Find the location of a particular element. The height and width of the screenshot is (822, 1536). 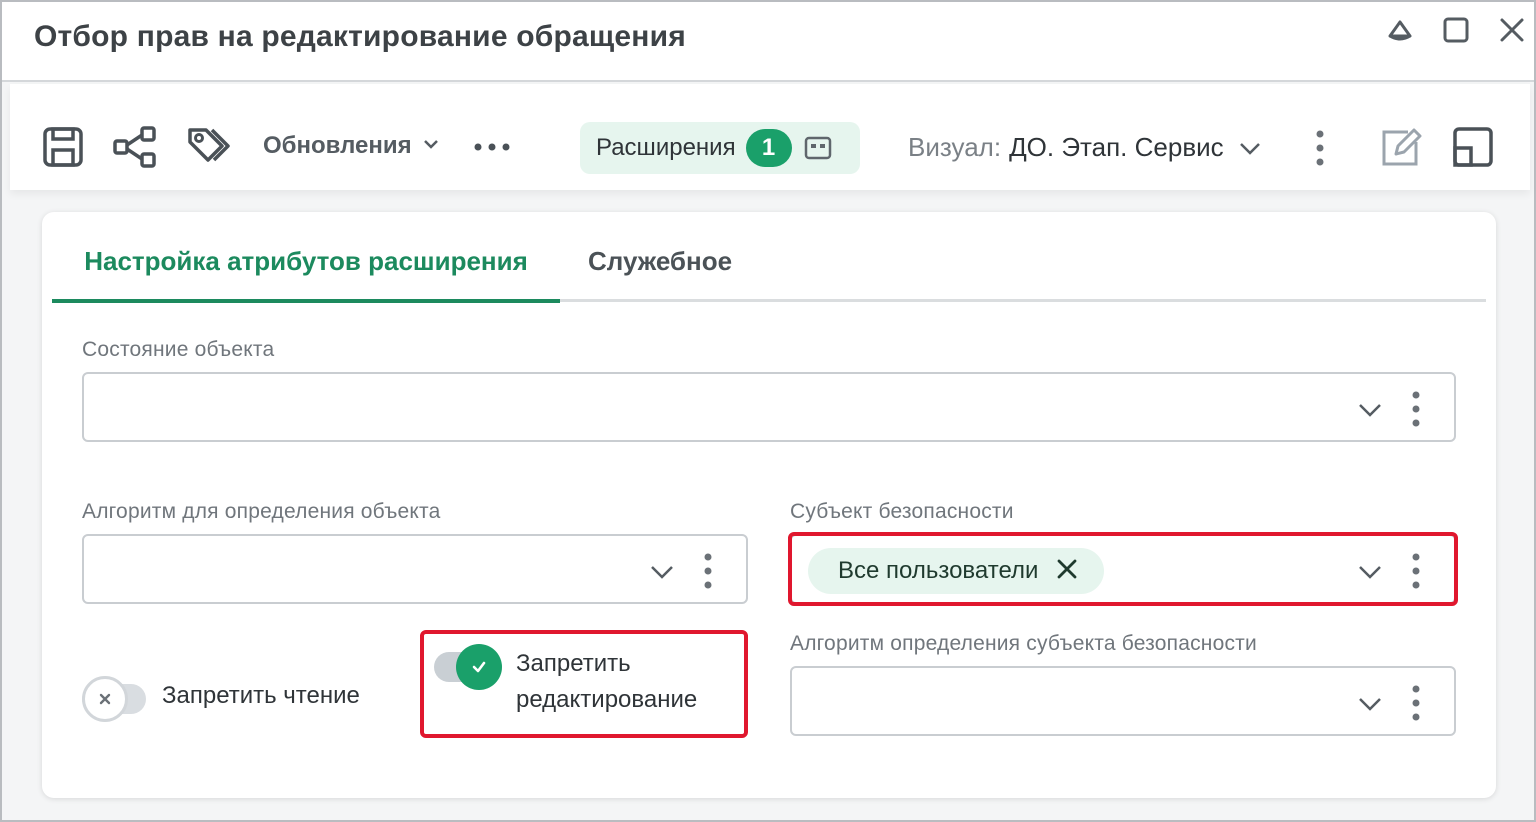

edit-icon is located at coordinates (1401, 147).